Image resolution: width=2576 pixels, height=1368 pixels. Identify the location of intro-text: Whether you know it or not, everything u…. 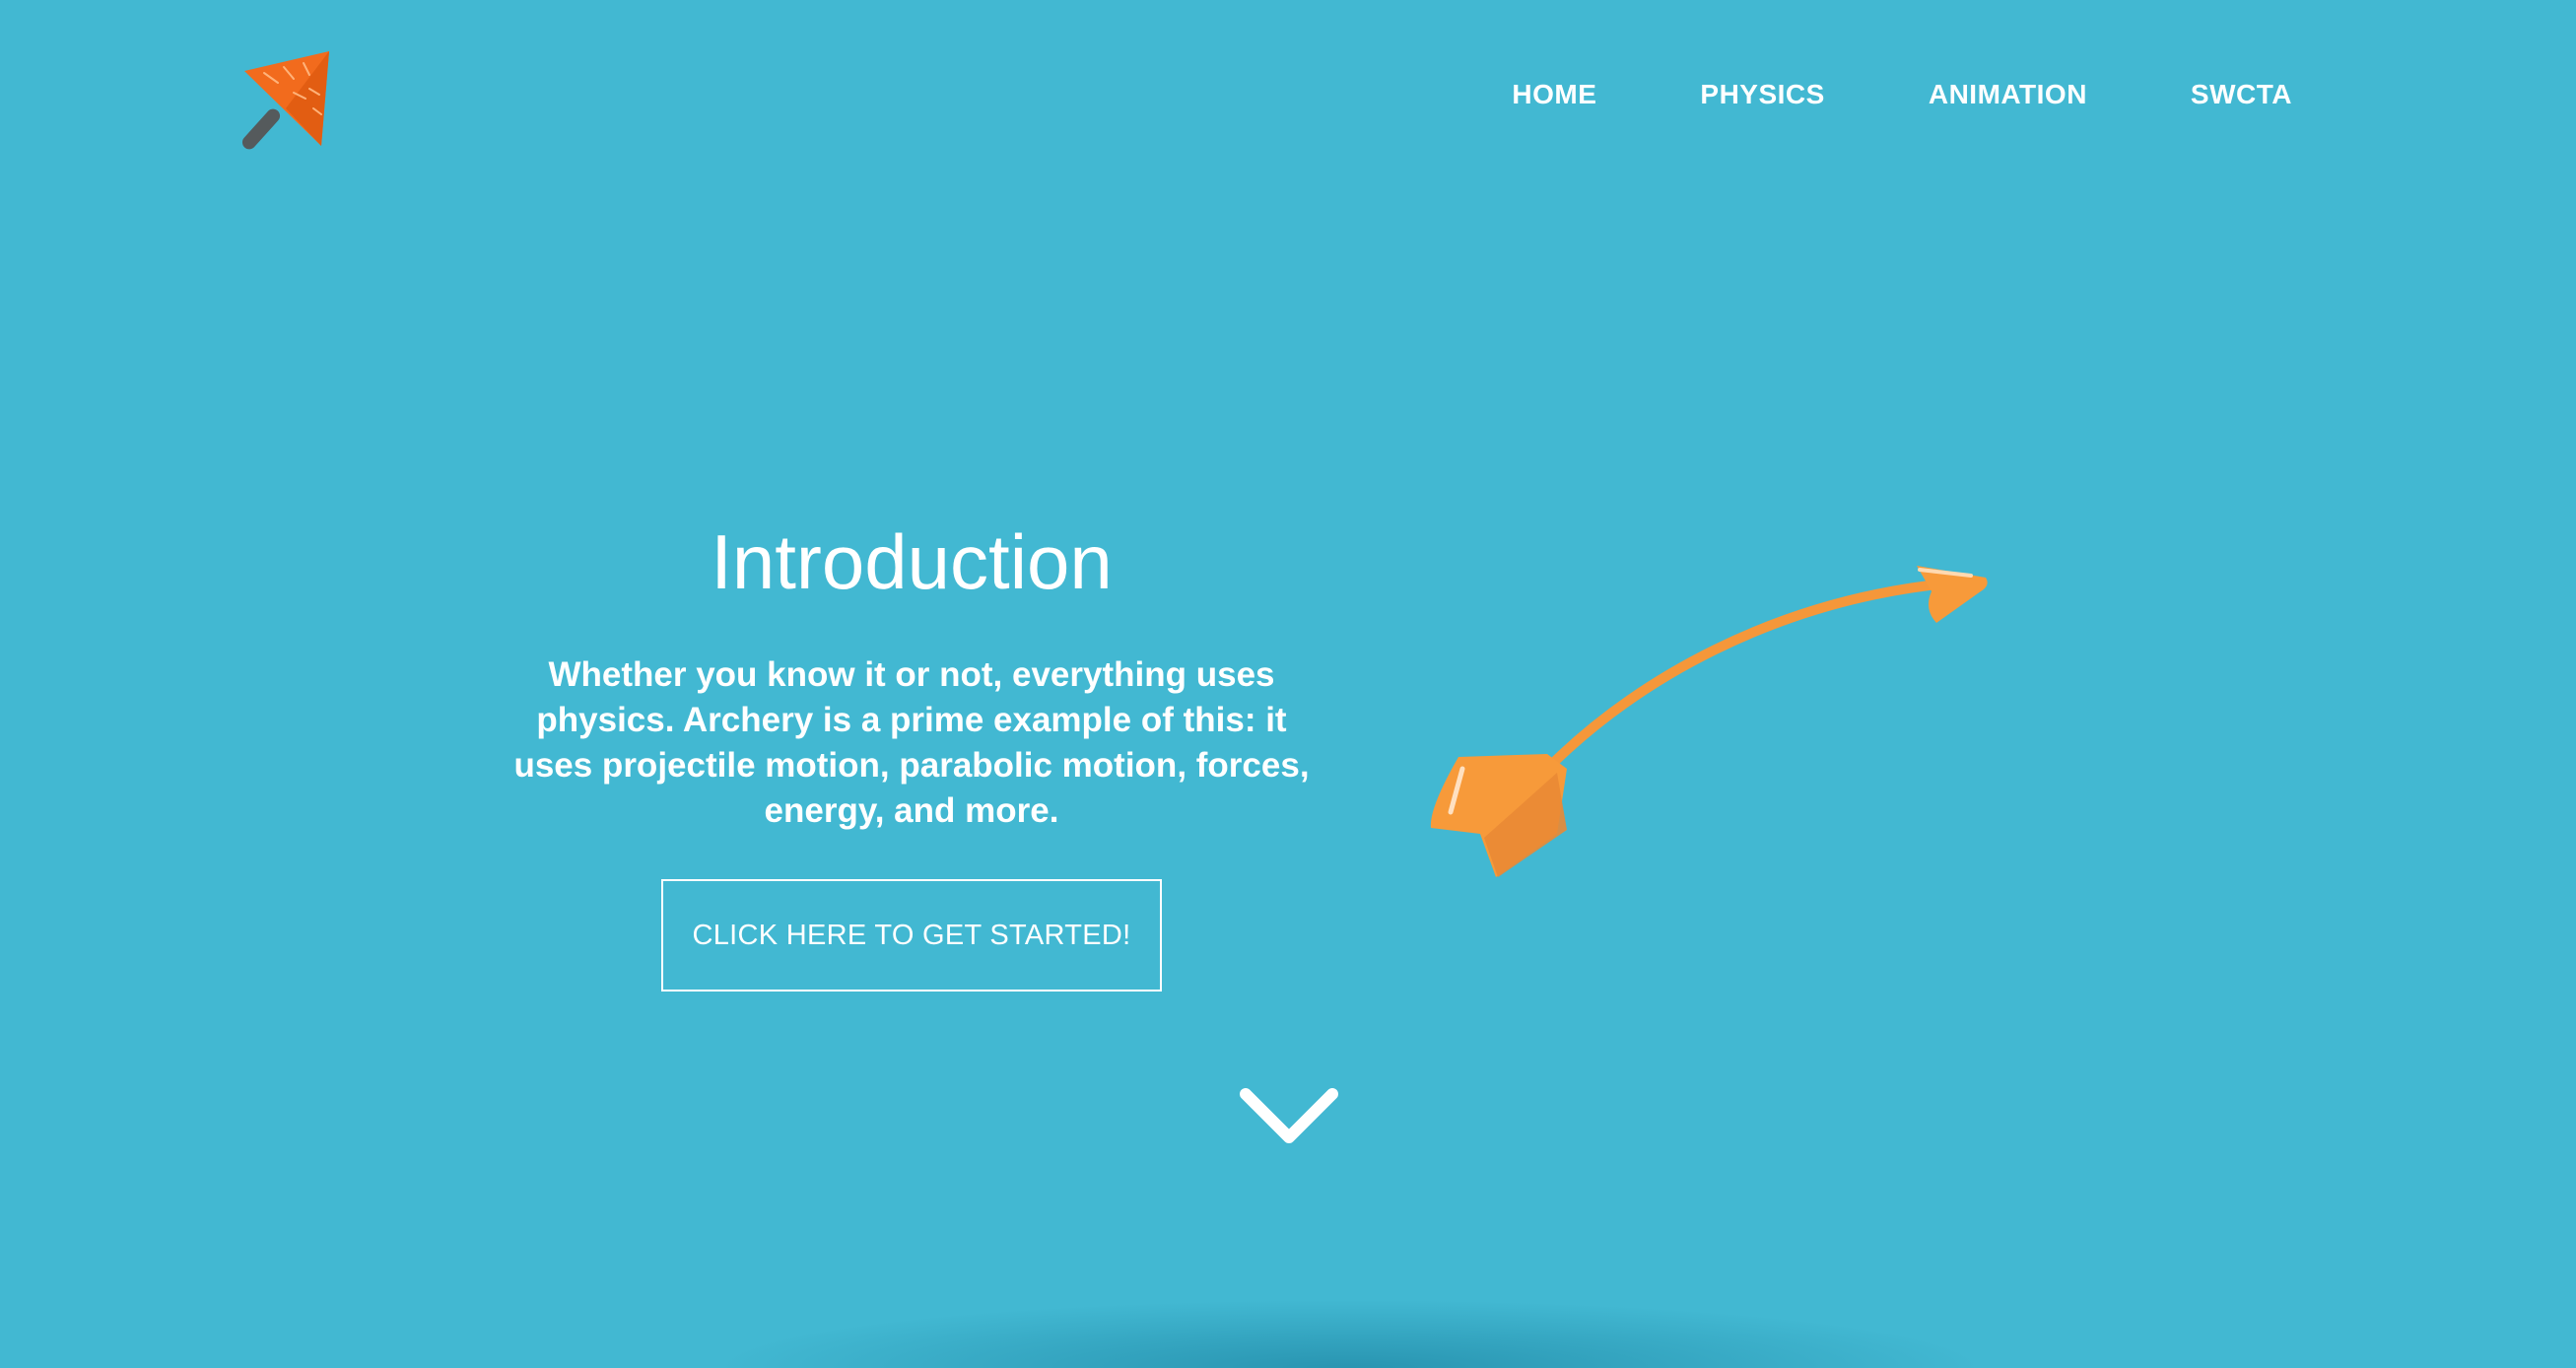
(911, 742).